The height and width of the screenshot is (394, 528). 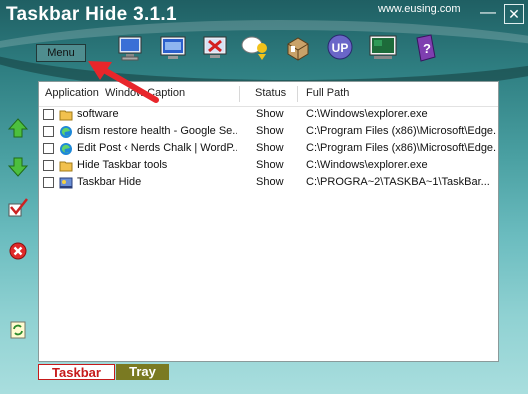 I want to click on list-item: software Show C:\Windows\explorer.exe, so click(x=268, y=115).